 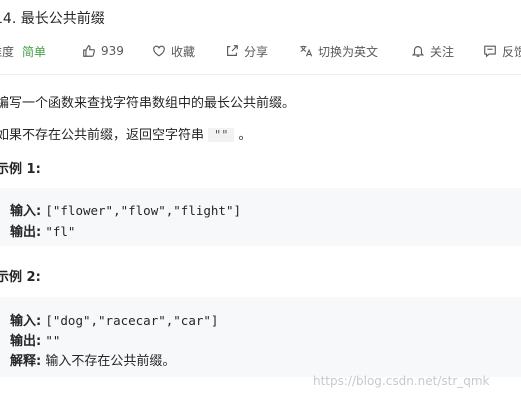 I want to click on favorite-label: 收藏, so click(x=183, y=51).